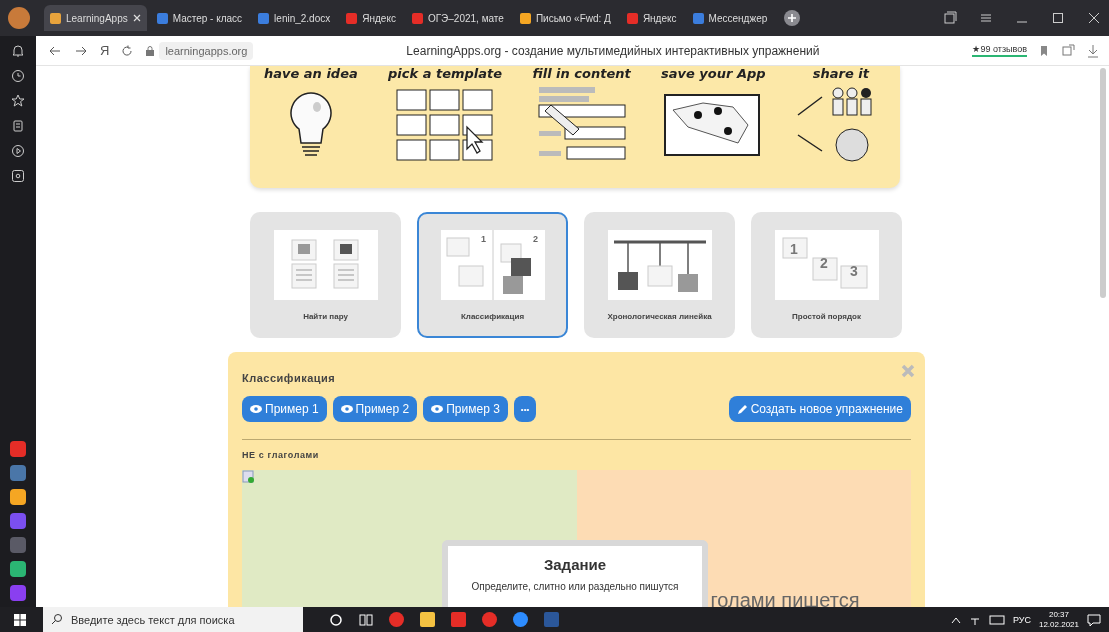 This screenshot has width=1109, height=632. Describe the element at coordinates (18, 101) in the screenshot. I see `star-icon` at that location.